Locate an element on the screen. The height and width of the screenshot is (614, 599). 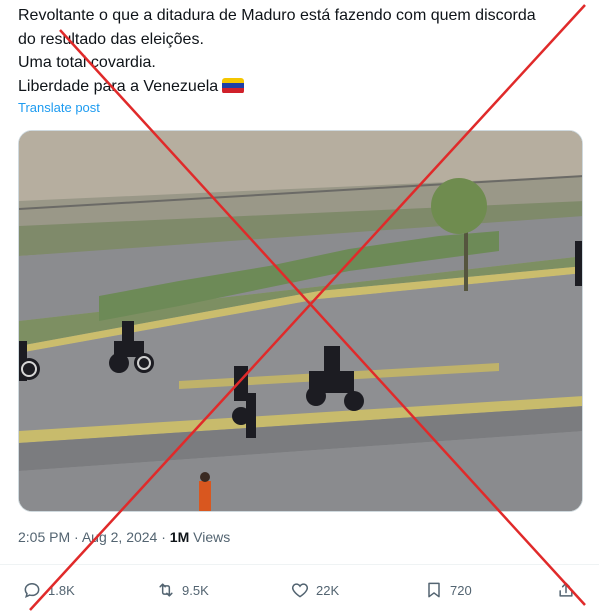
like-button: 22K is located at coordinates (314, 590).